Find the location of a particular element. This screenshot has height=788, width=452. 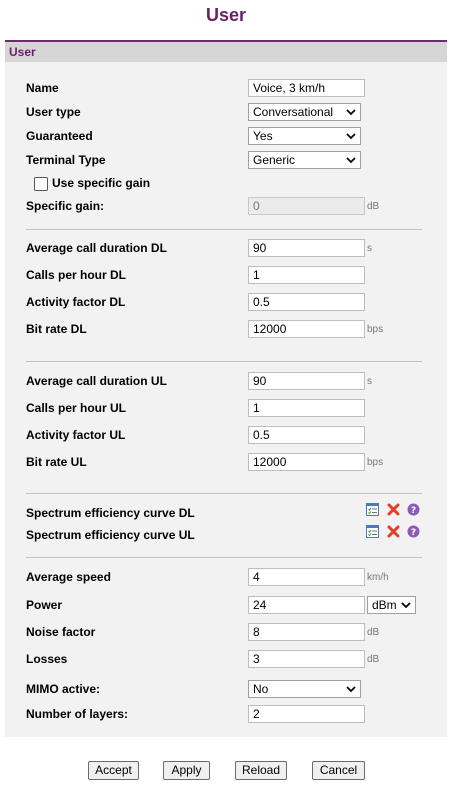

num-layers-label: Number of layers: is located at coordinates (77, 714).